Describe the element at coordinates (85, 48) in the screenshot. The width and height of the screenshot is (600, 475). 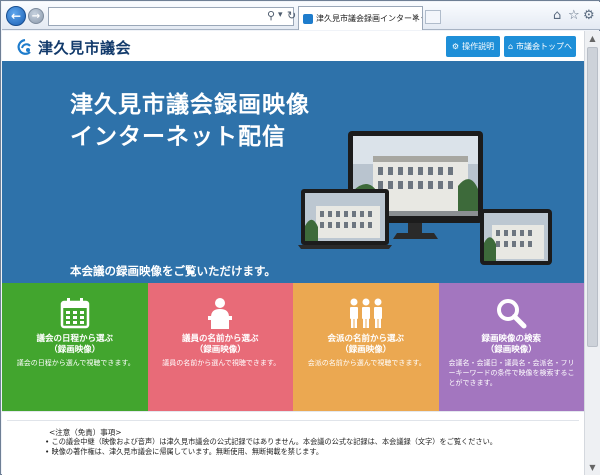
I see `site-name: 津久見市議会` at that location.